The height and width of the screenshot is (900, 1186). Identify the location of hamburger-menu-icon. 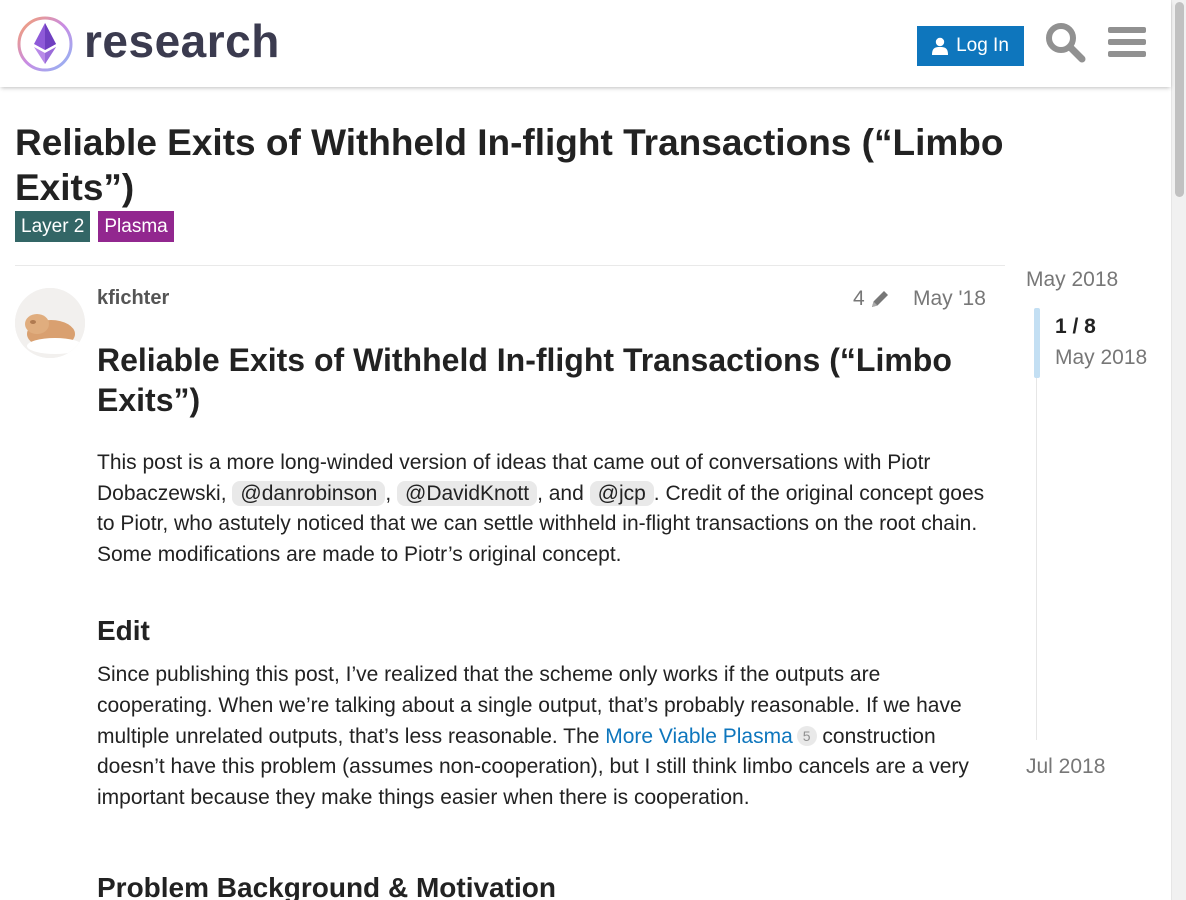
(1127, 42).